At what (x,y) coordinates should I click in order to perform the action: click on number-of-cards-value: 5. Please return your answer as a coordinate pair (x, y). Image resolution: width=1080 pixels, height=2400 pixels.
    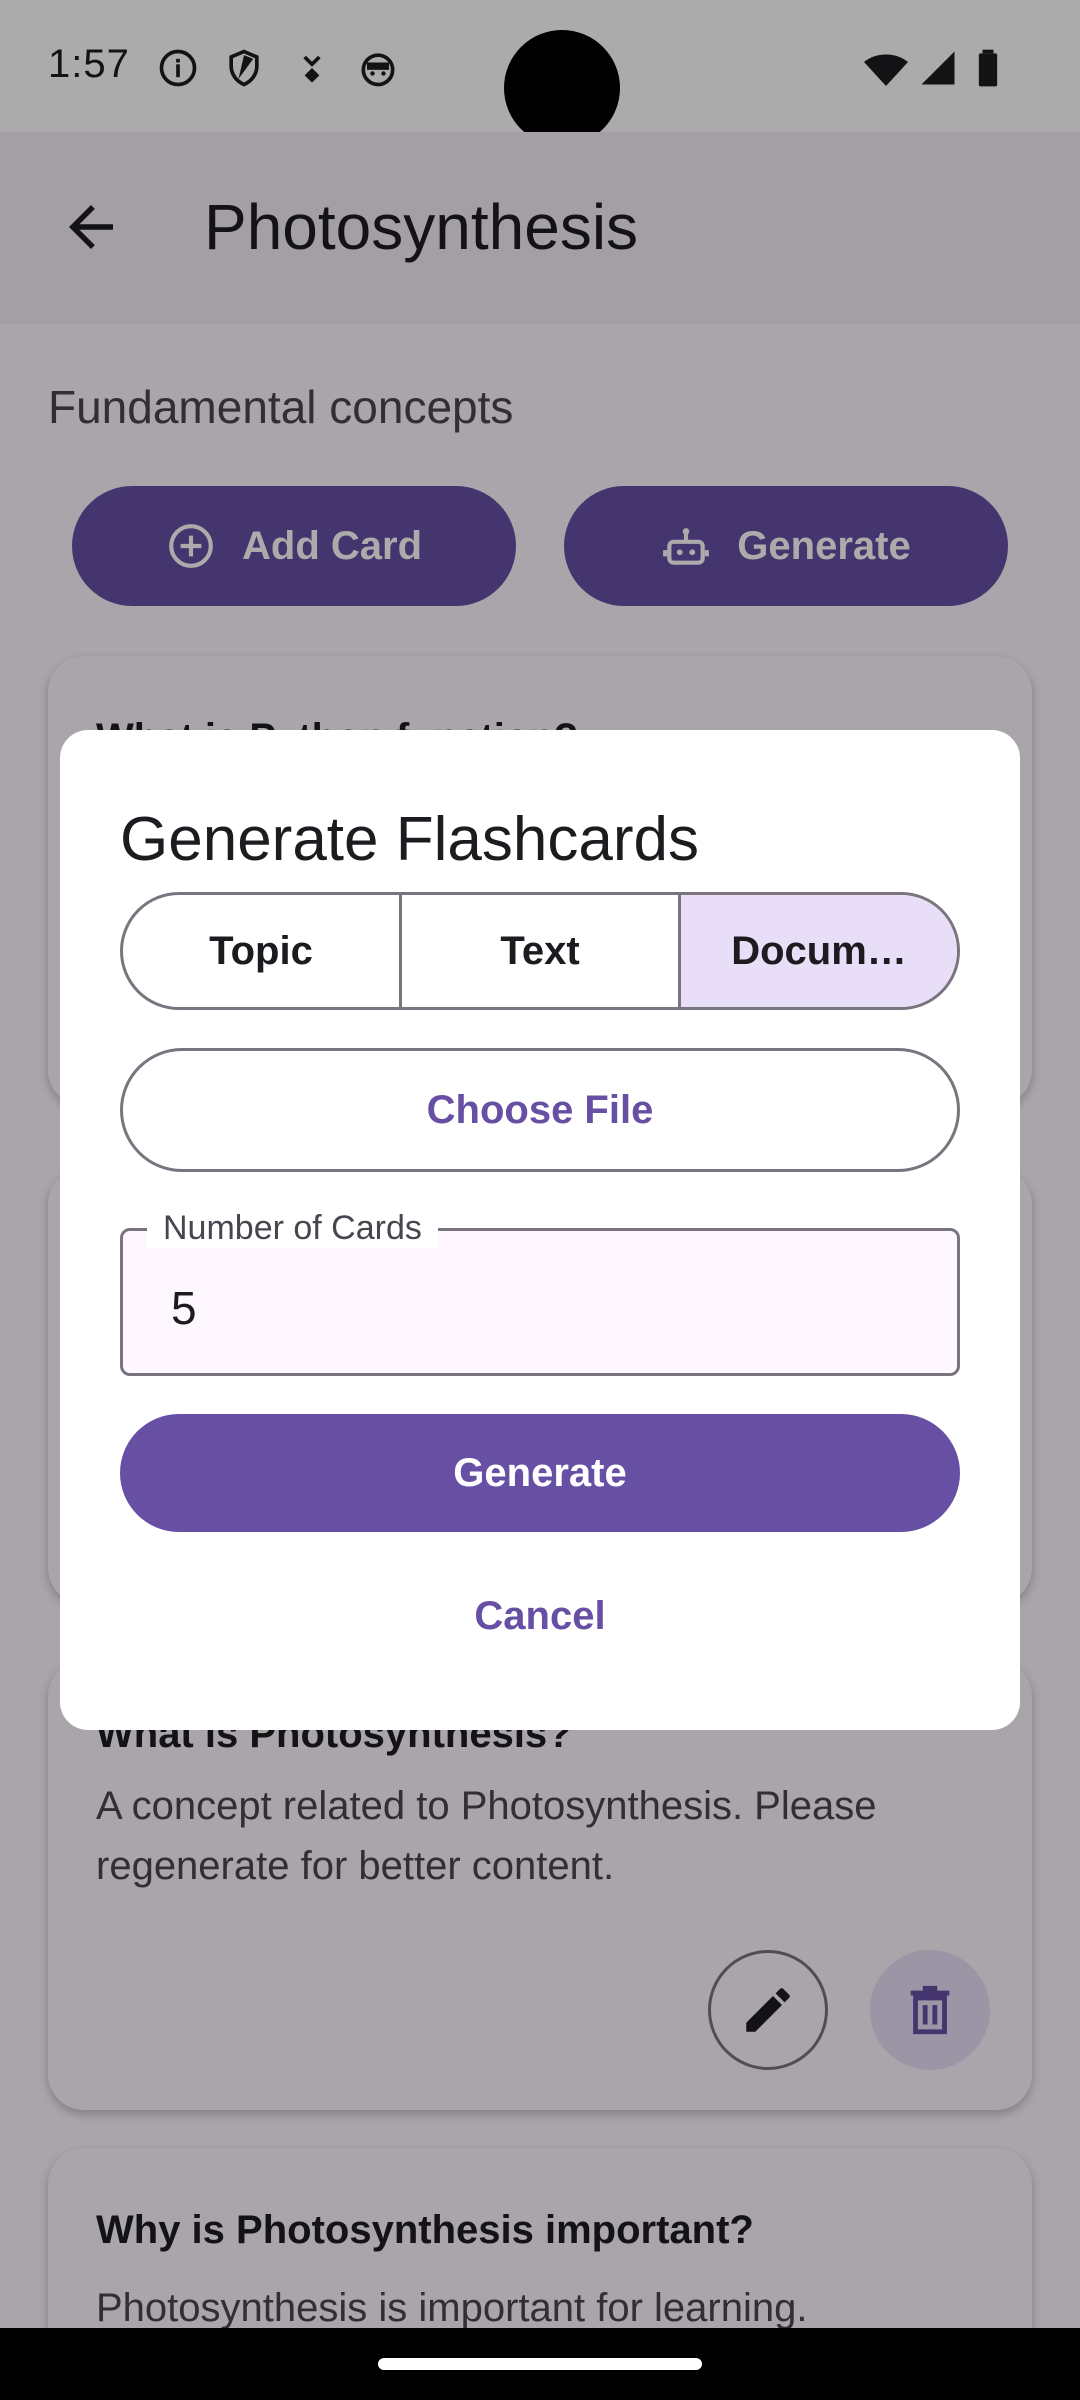
    Looking at the image, I should click on (184, 1308).